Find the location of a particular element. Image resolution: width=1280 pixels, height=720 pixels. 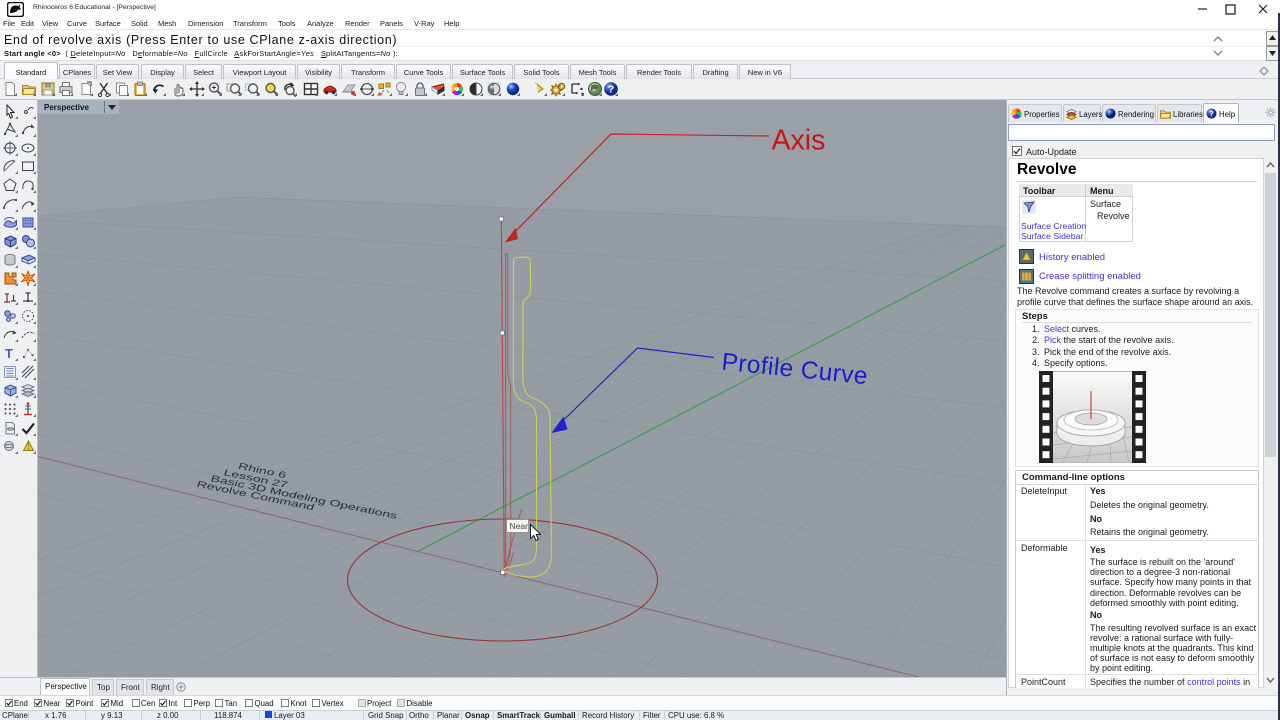

svg-text: Axis is located at coordinates (799, 141).